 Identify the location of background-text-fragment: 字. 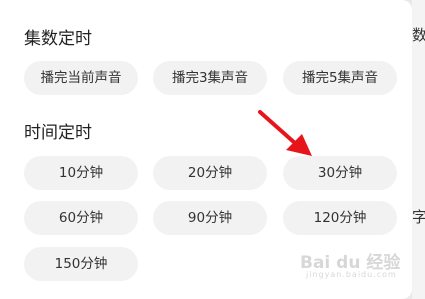
(418, 217).